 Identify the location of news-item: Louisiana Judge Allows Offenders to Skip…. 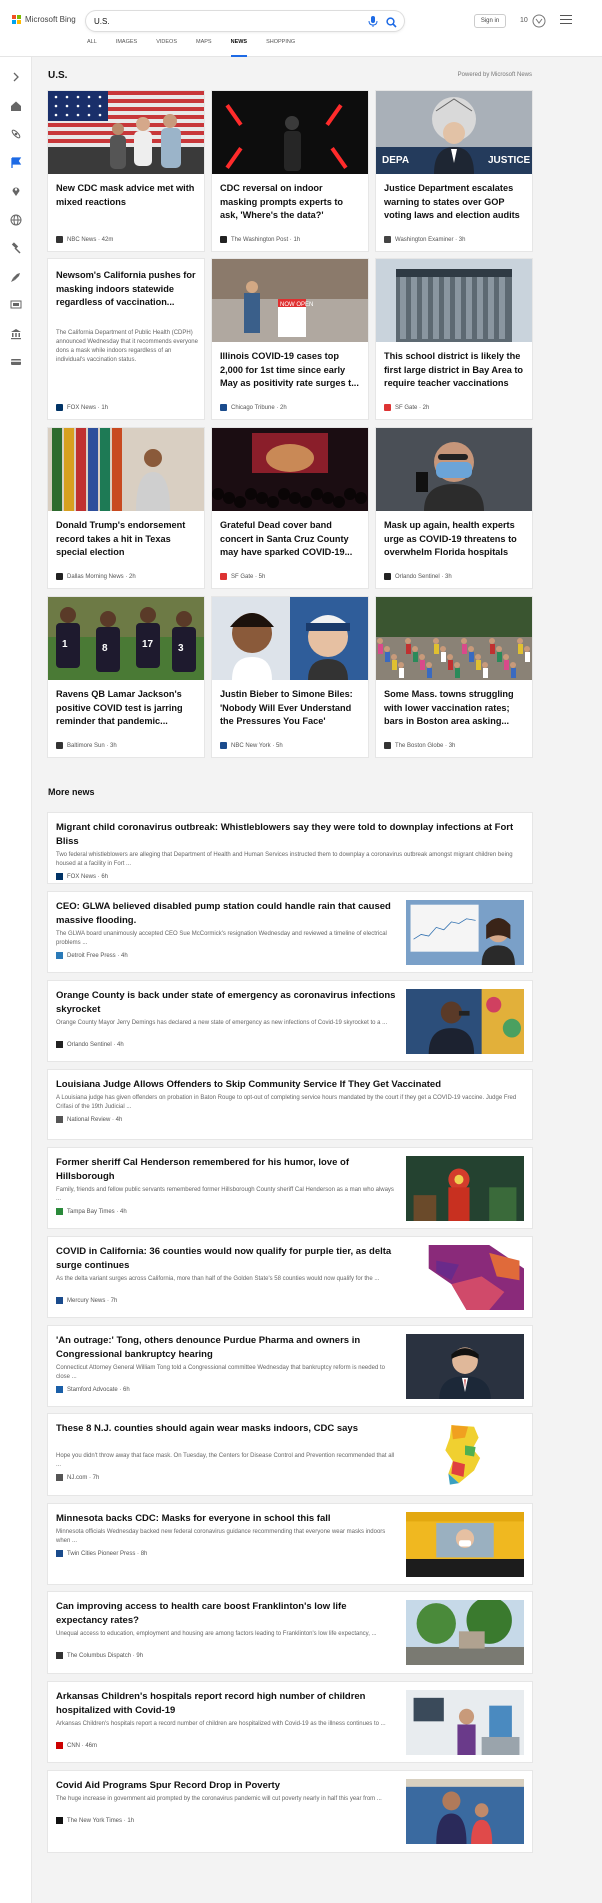
(290, 1104).